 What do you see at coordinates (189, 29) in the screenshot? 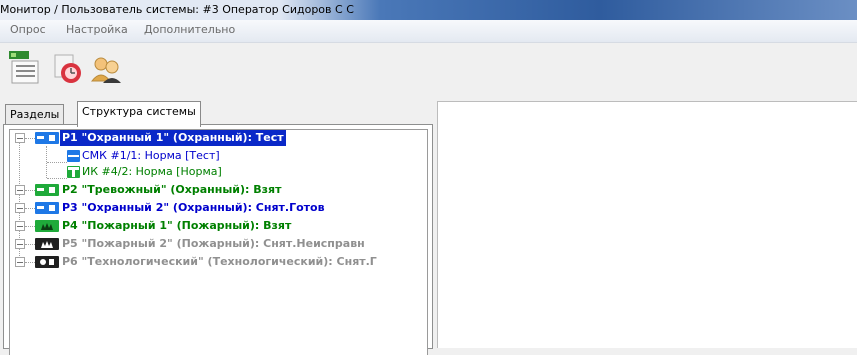
I see `menu-item-dopolnitelno: Дополнительно` at bounding box center [189, 29].